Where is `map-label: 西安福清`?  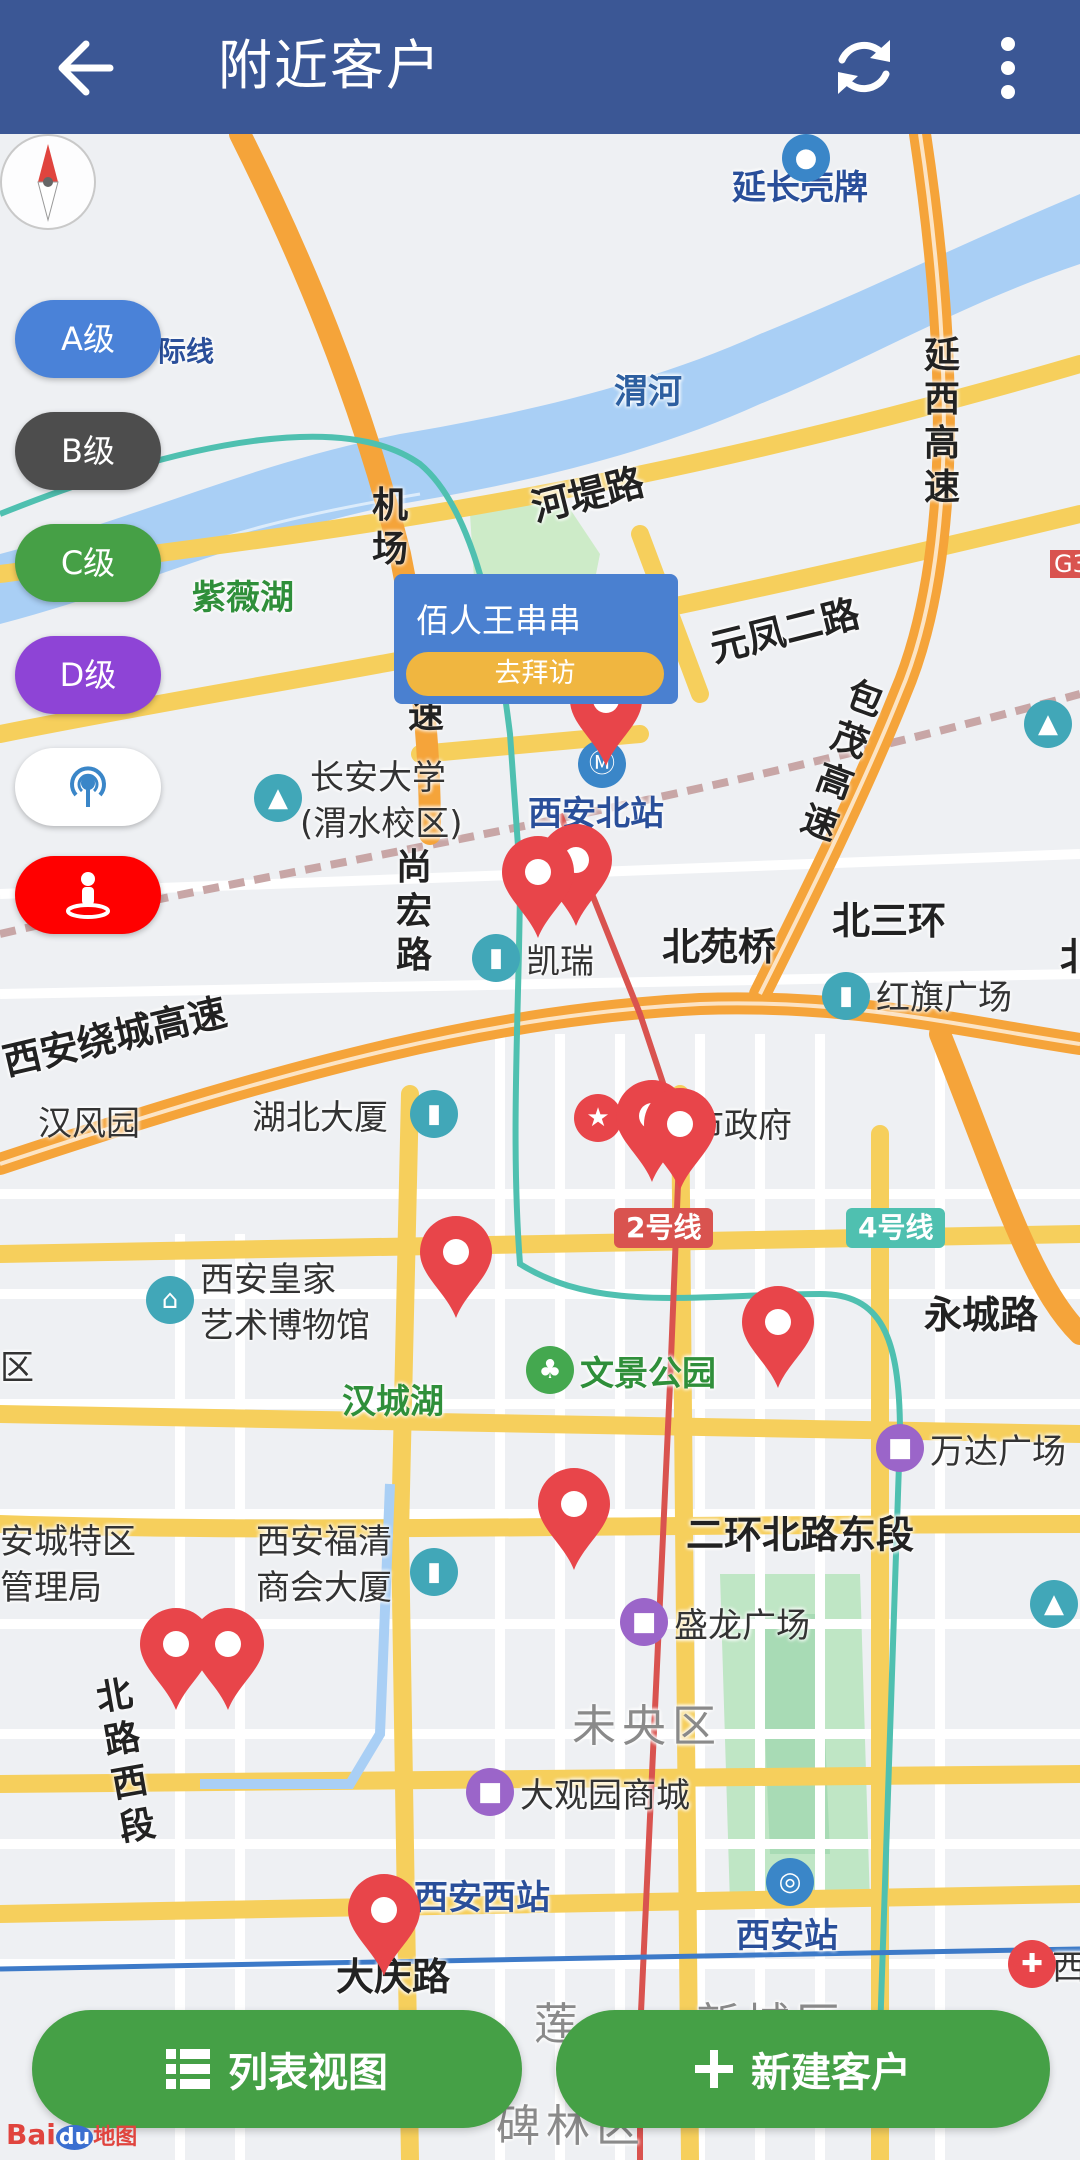 map-label: 西安福清 is located at coordinates (324, 1542).